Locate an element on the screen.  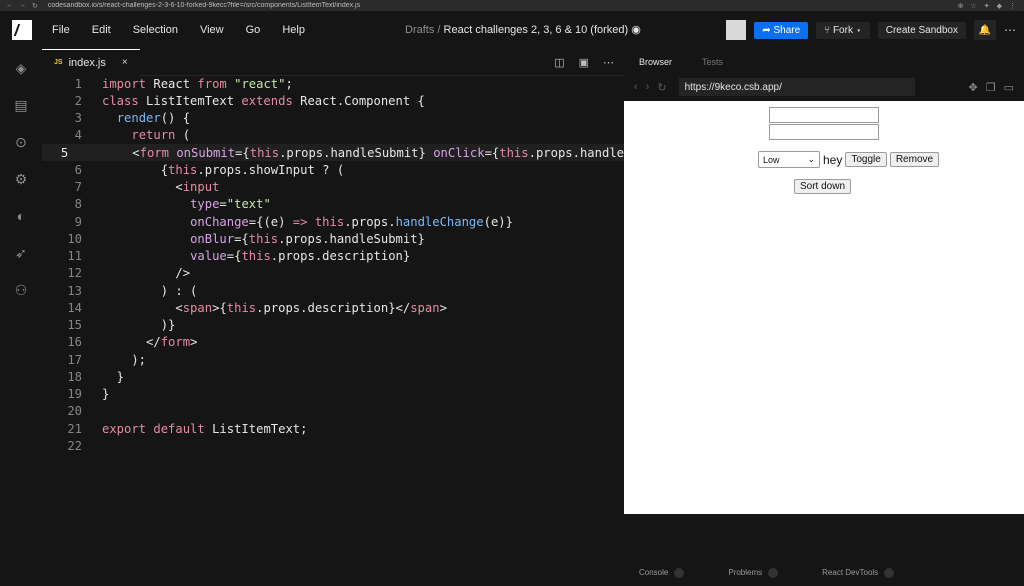
close-icon: × is located at coordinates (125, 62).